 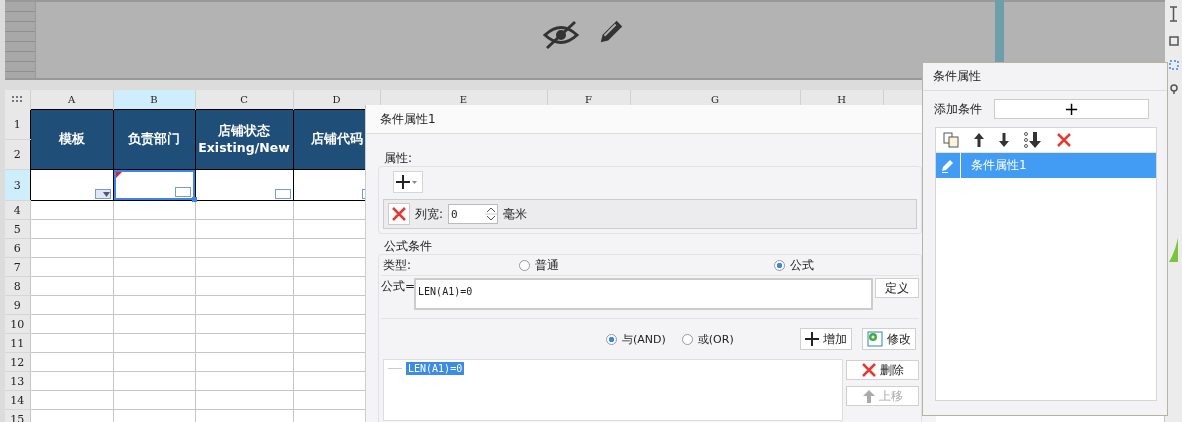 What do you see at coordinates (1173, 89) in the screenshot?
I see `magnifier-icon` at bounding box center [1173, 89].